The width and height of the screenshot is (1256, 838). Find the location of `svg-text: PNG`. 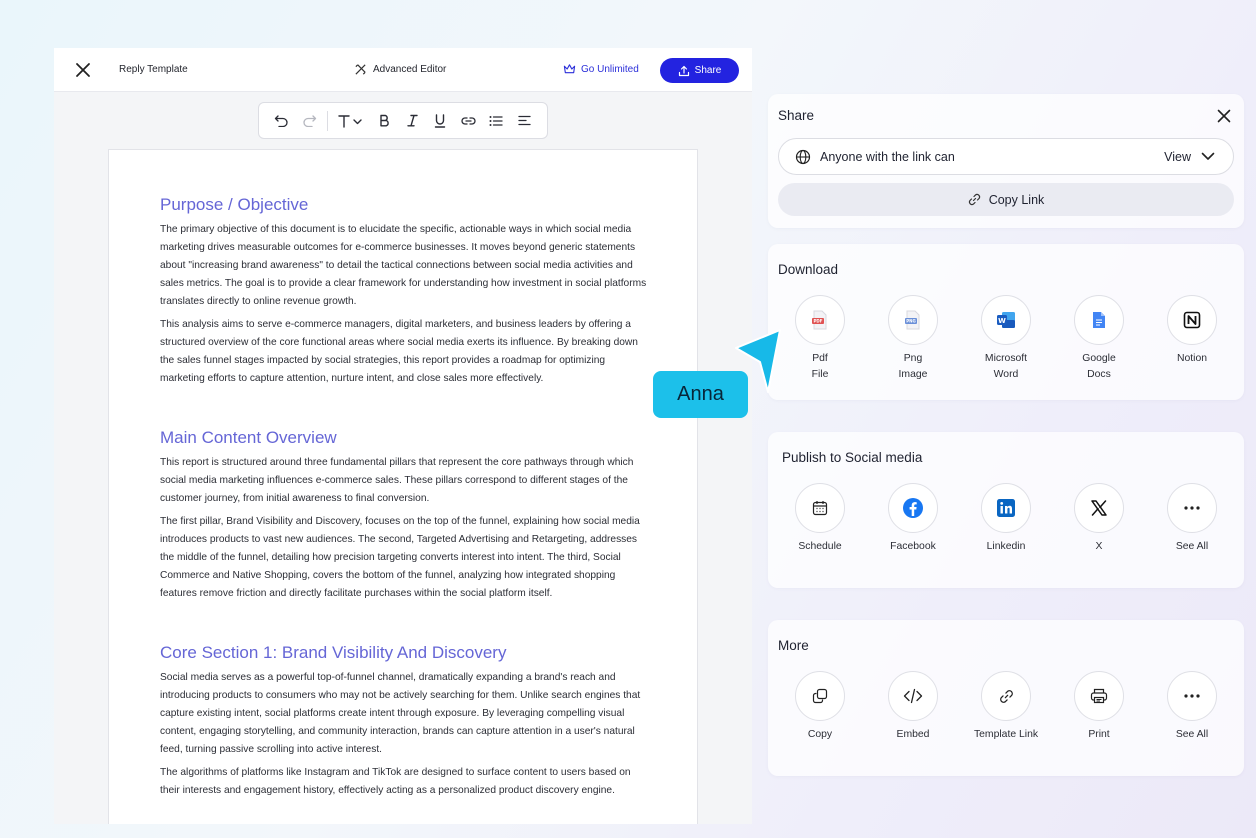

svg-text: PNG is located at coordinates (911, 321).